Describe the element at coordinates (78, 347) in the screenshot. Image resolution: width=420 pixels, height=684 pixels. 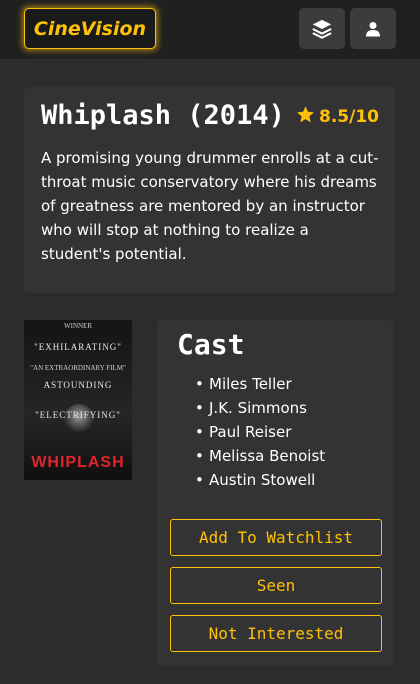
I see `poster-exhilarating: "EXHILARATING"` at that location.